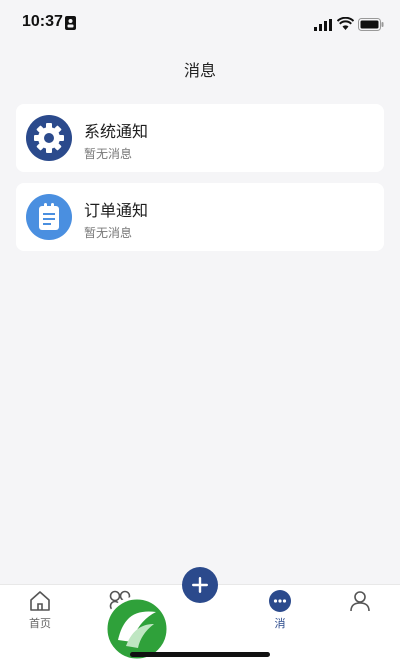 The width and height of the screenshot is (400, 666). I want to click on page-title: 消息, so click(199, 70).